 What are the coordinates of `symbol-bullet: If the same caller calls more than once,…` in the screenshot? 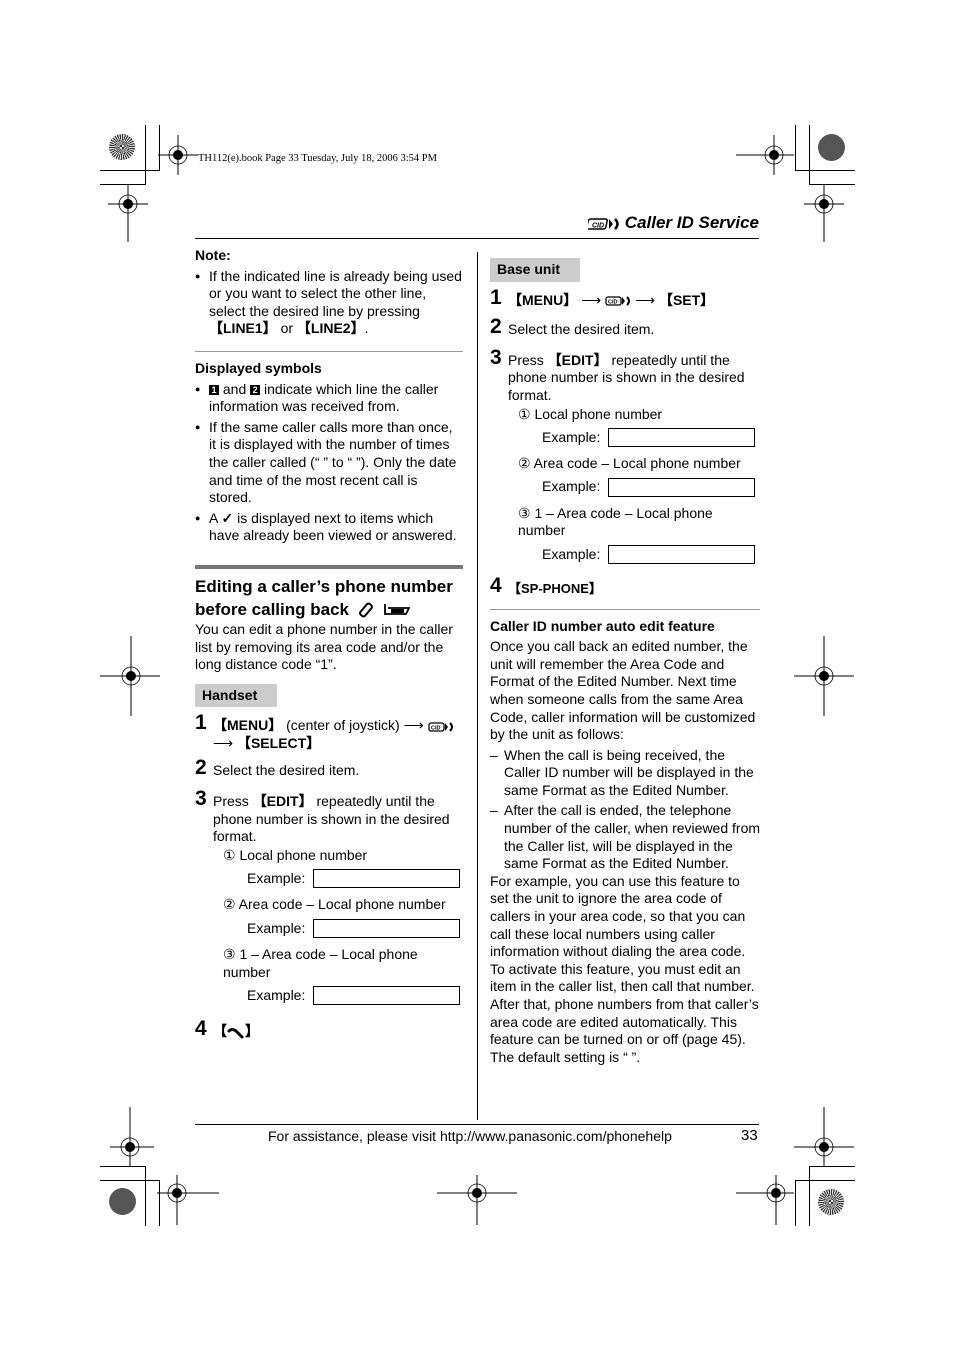 It's located at (329, 463).